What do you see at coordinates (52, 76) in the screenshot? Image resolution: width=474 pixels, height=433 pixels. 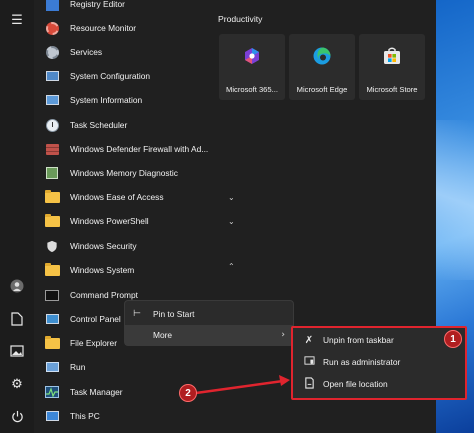 I see `system-configuration-icon` at bounding box center [52, 76].